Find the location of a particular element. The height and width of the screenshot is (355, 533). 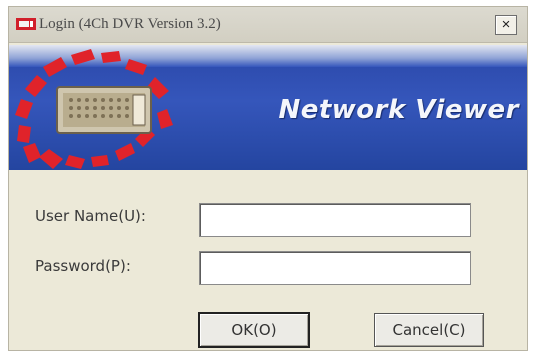

cancel-button-label: Cancel(C) is located at coordinates (429, 330).